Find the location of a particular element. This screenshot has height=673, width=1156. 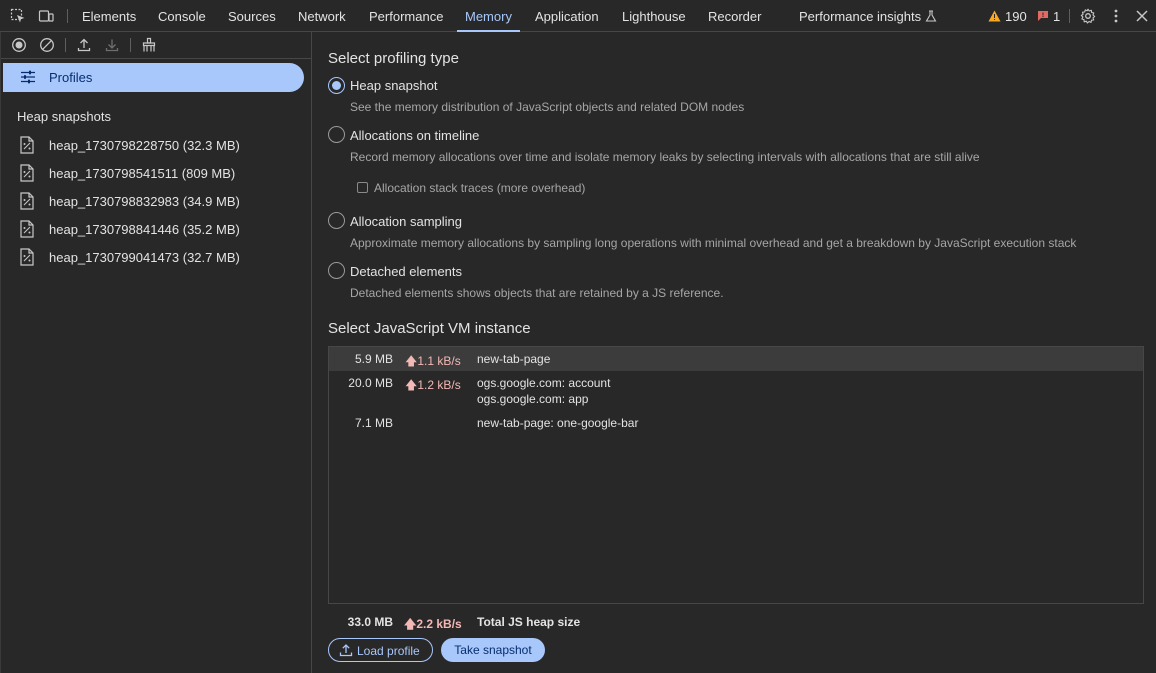

heap-snapshot-item: heap_1730798841446 (35.2 MB) is located at coordinates (156, 229).